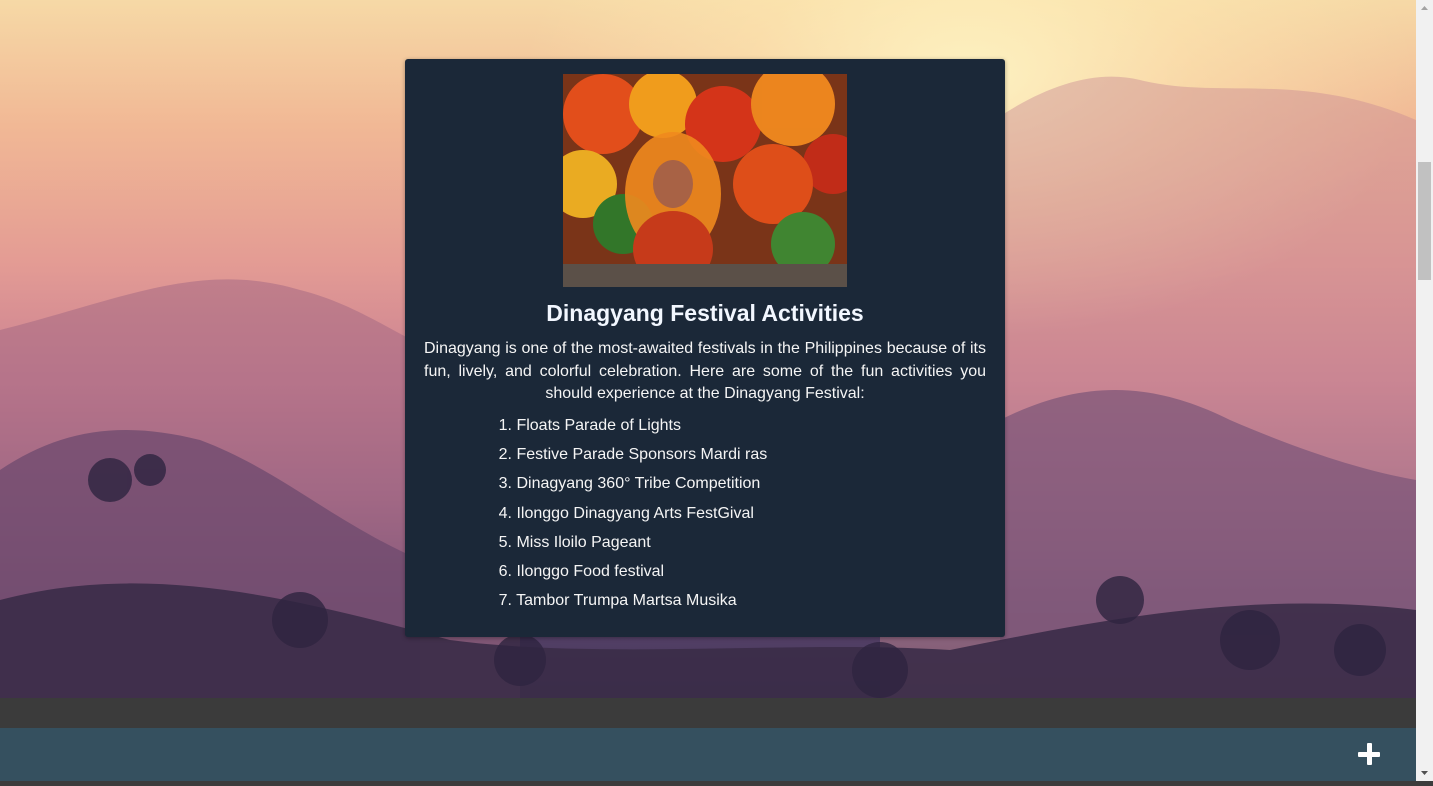  Describe the element at coordinates (505, 425) in the screenshot. I see `list-item-number: 1.` at that location.